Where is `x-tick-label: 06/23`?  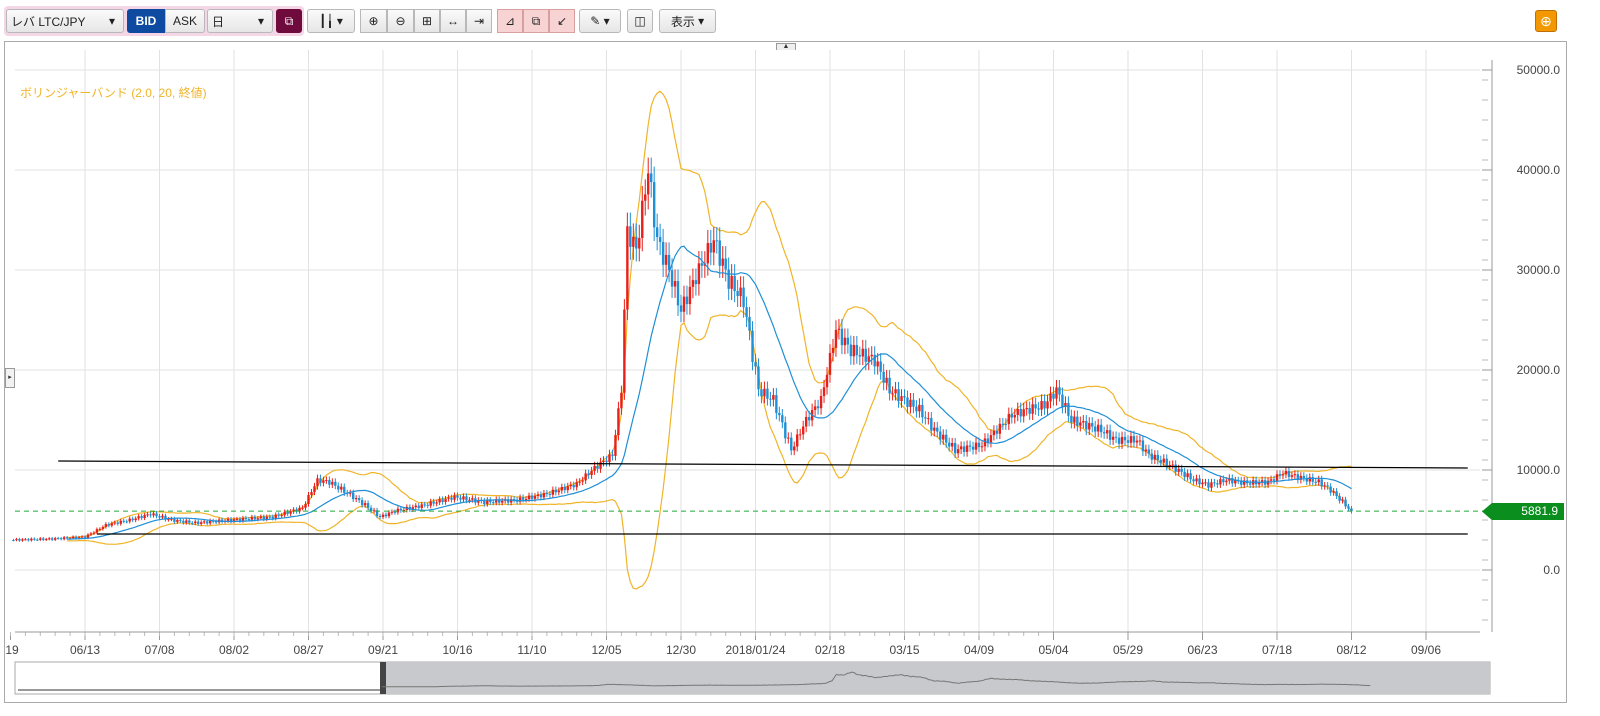 x-tick-label: 06/23 is located at coordinates (1202, 650).